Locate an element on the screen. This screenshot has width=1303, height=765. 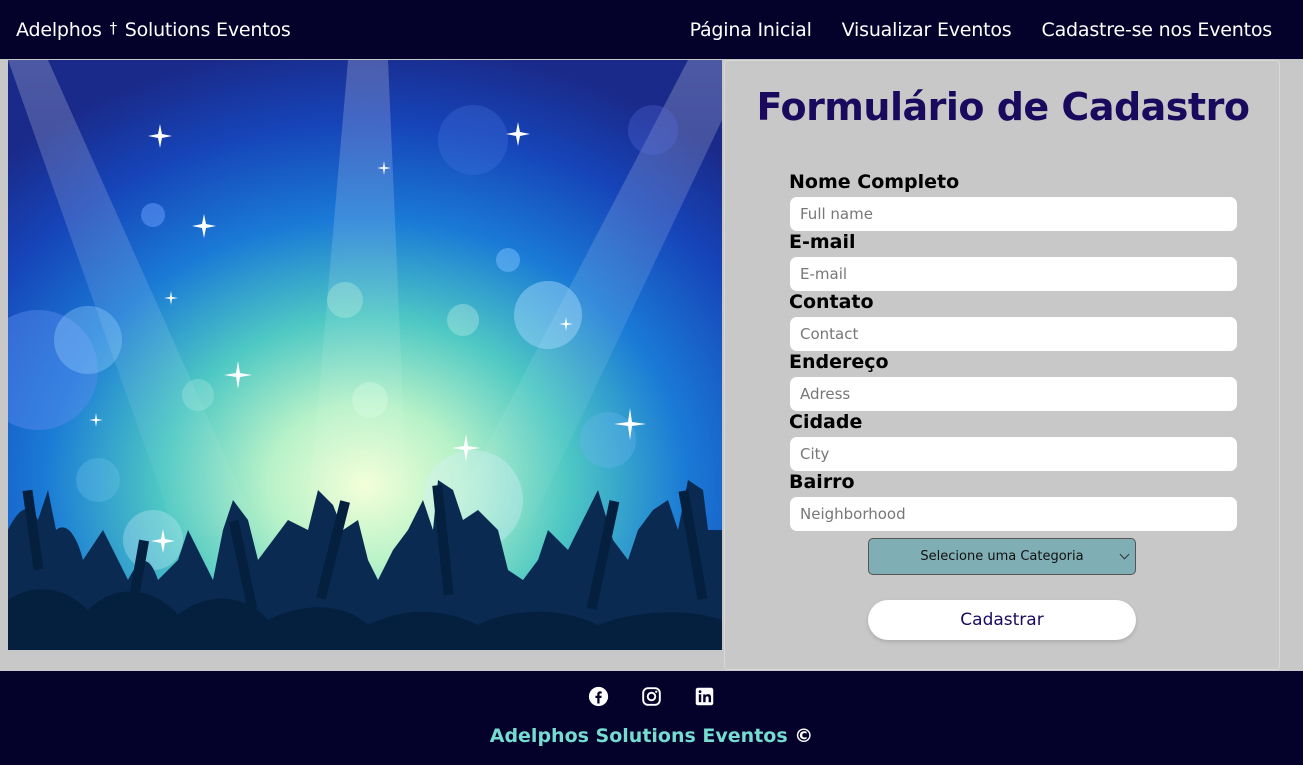
address-input is located at coordinates (1013, 394).